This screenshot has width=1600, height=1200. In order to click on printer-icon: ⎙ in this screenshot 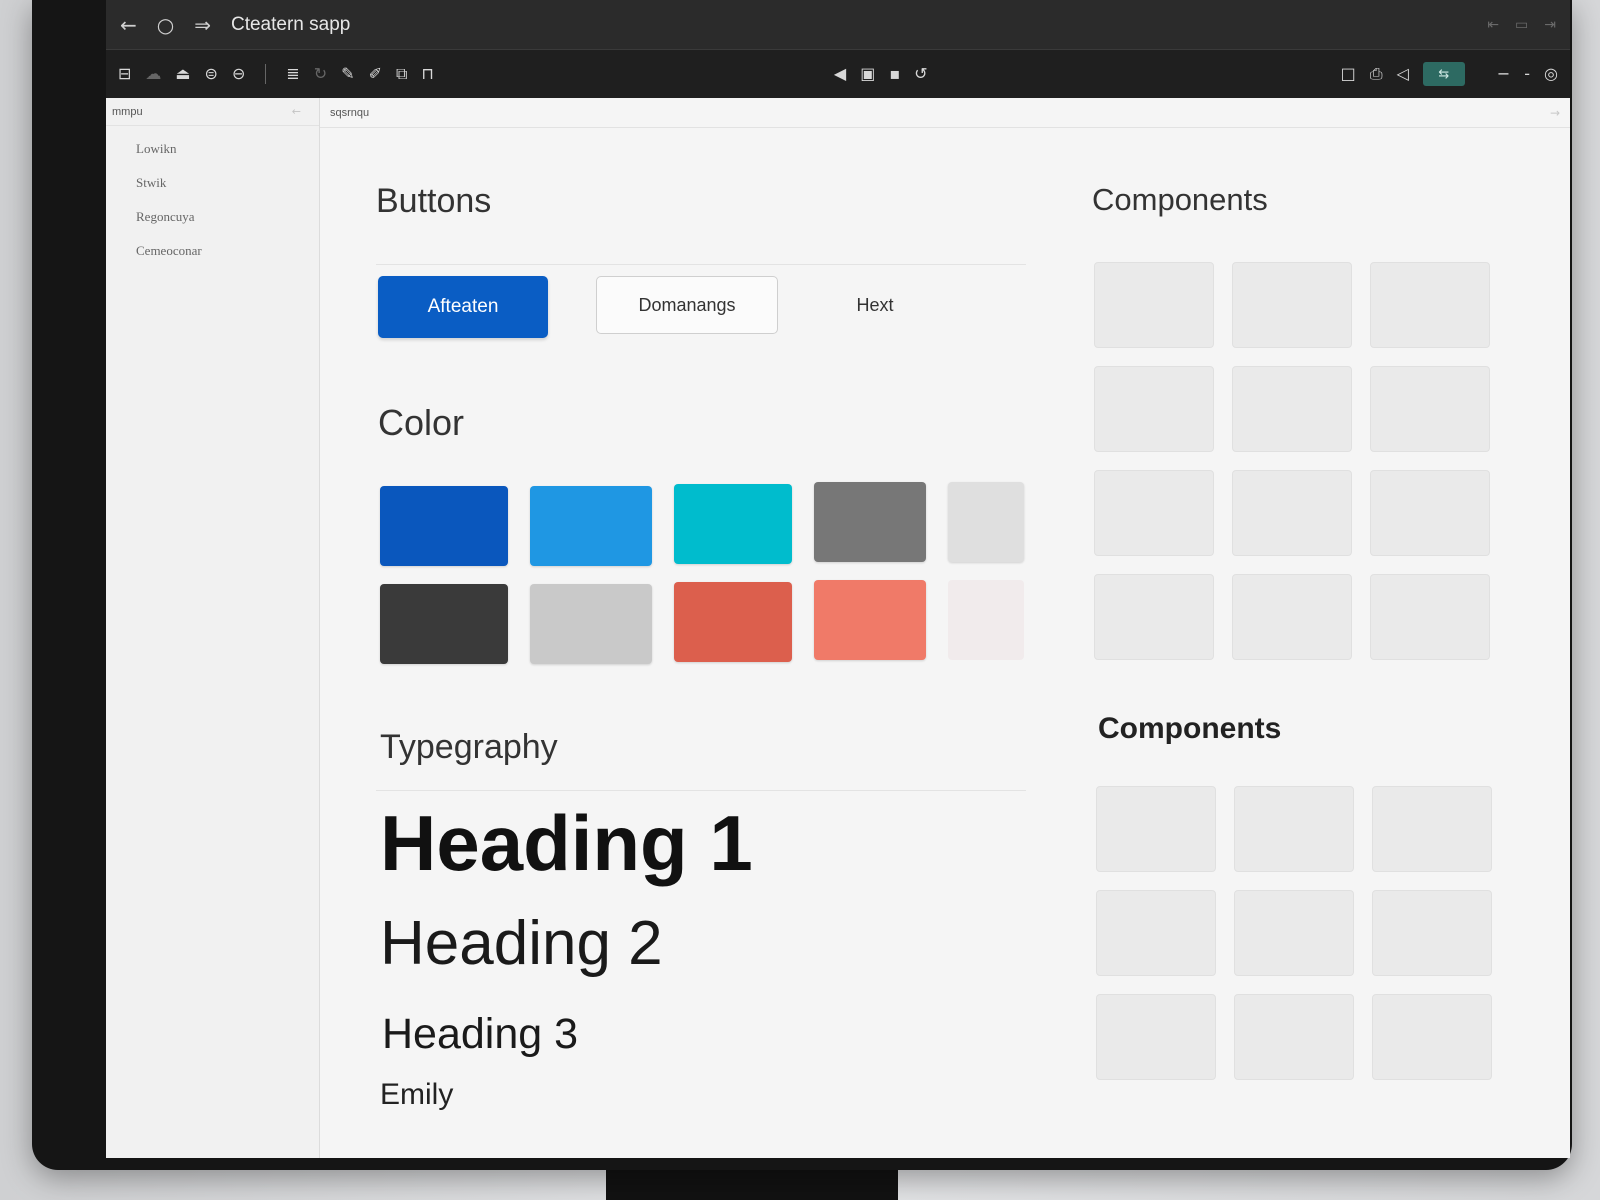, I will do `click(1376, 74)`.